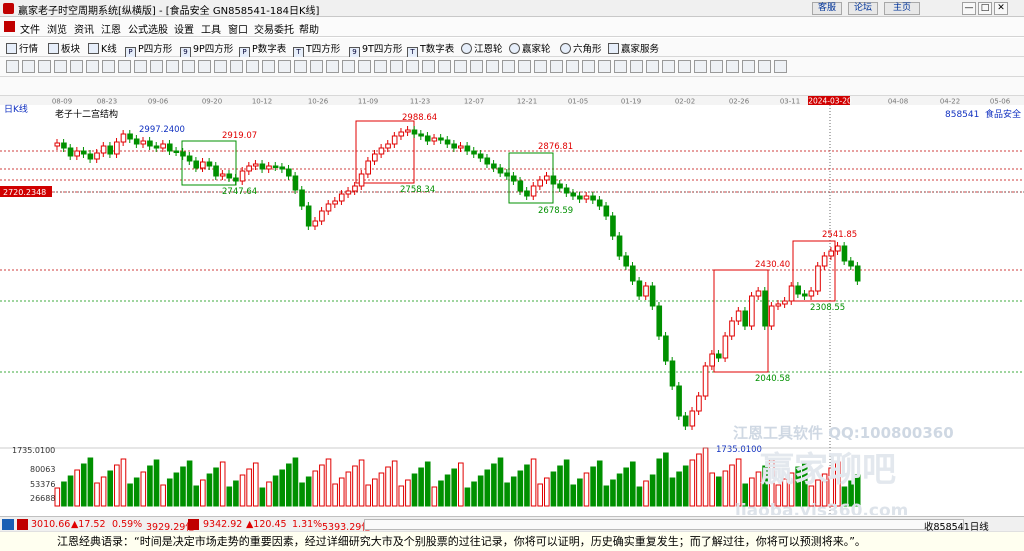  What do you see at coordinates (268, 66) in the screenshot?
I see `draw-tool-16-icon` at bounding box center [268, 66].